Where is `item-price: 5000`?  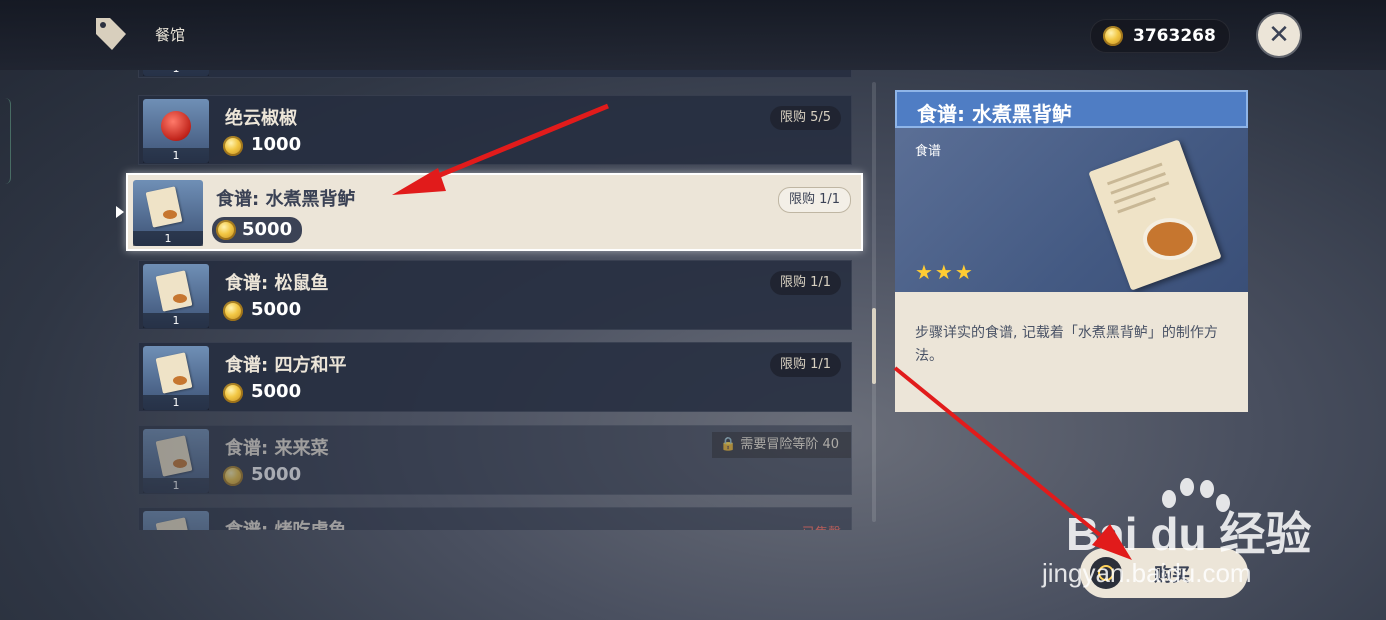 item-price: 5000 is located at coordinates (257, 230).